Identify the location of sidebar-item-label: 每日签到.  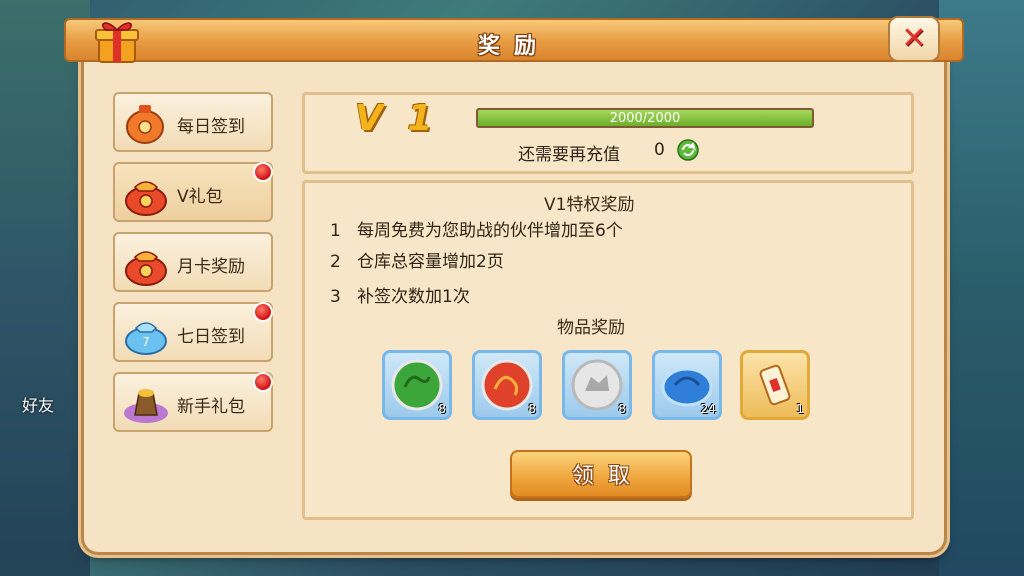
(211, 127).